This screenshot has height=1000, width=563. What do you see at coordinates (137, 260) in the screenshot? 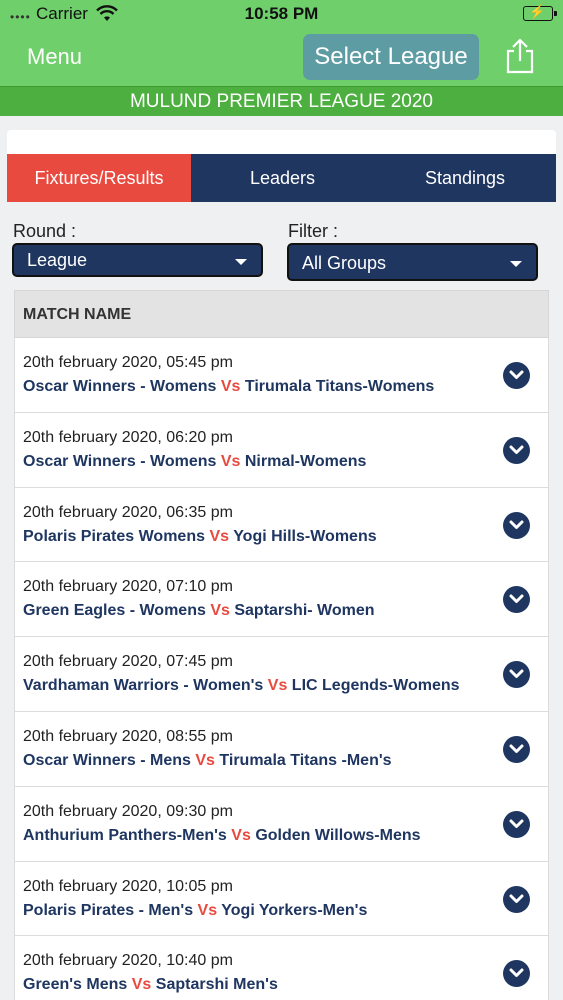
I see `round-dropdown: League` at bounding box center [137, 260].